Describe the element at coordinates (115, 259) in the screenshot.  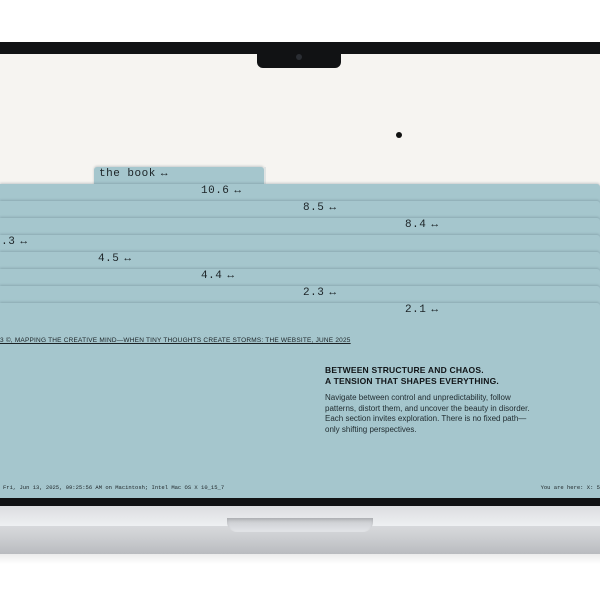
I see `tab-label: 4.5 ↔` at that location.